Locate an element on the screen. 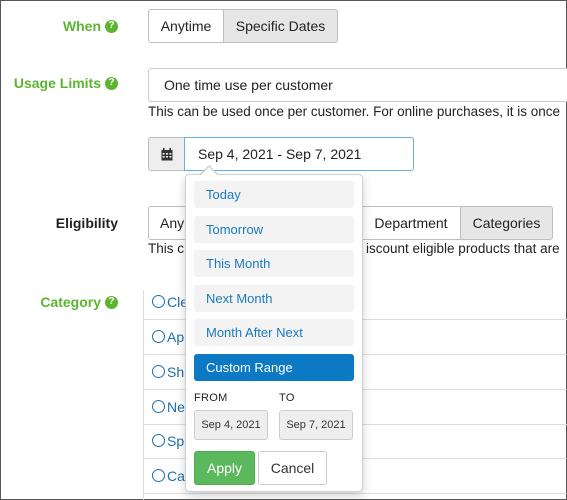 The height and width of the screenshot is (500, 567). specific-dates-button: Specific Dates is located at coordinates (281, 26).